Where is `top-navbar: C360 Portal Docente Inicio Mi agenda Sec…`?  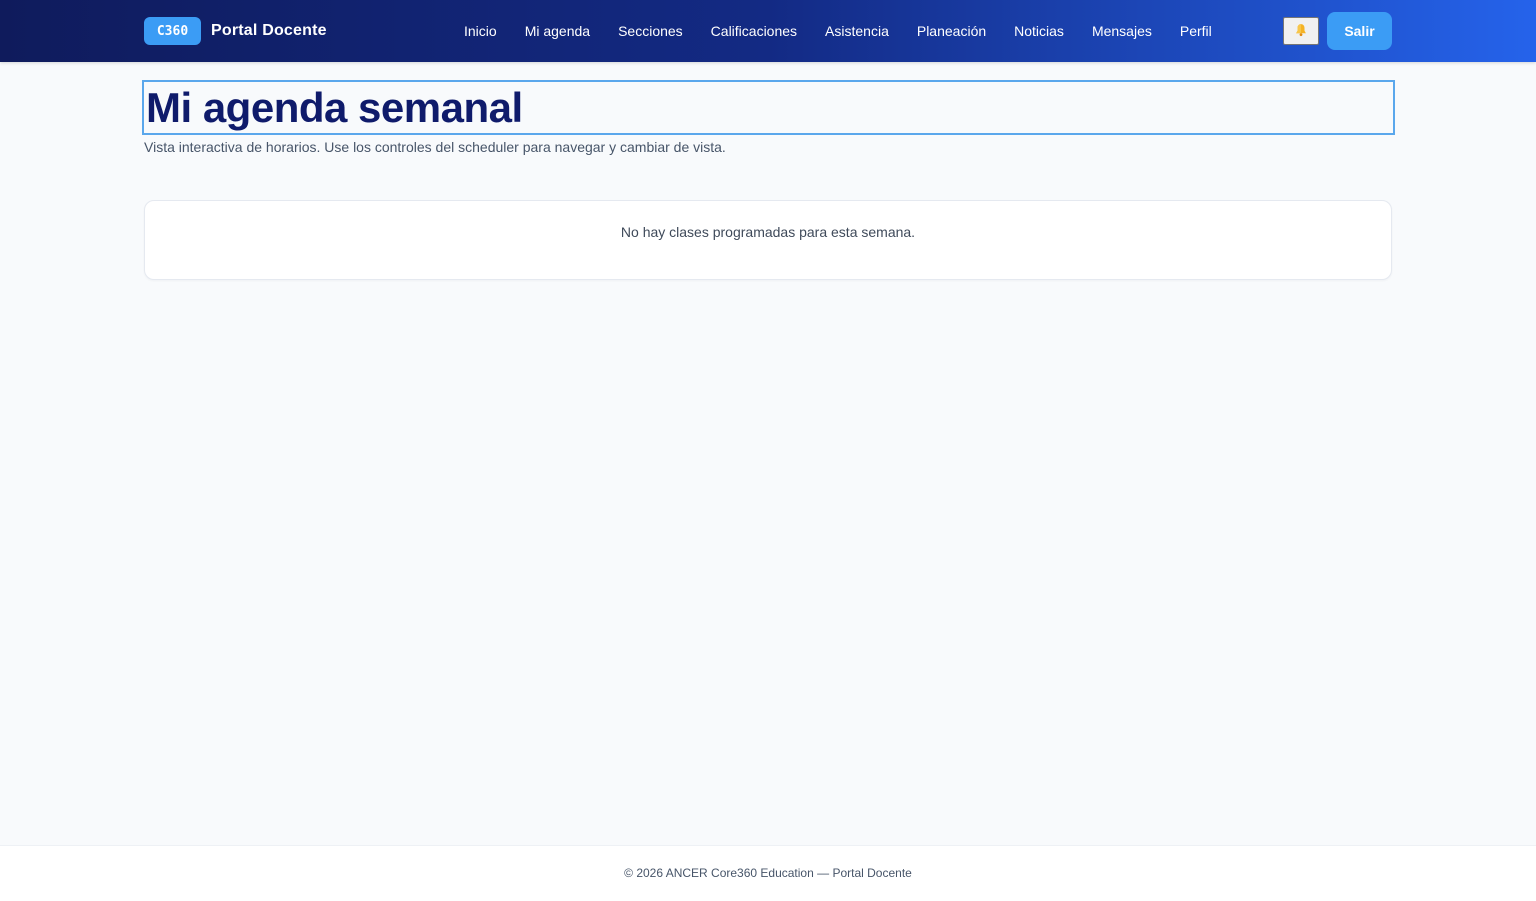 top-navbar: C360 Portal Docente Inicio Mi agenda Sec… is located at coordinates (768, 31).